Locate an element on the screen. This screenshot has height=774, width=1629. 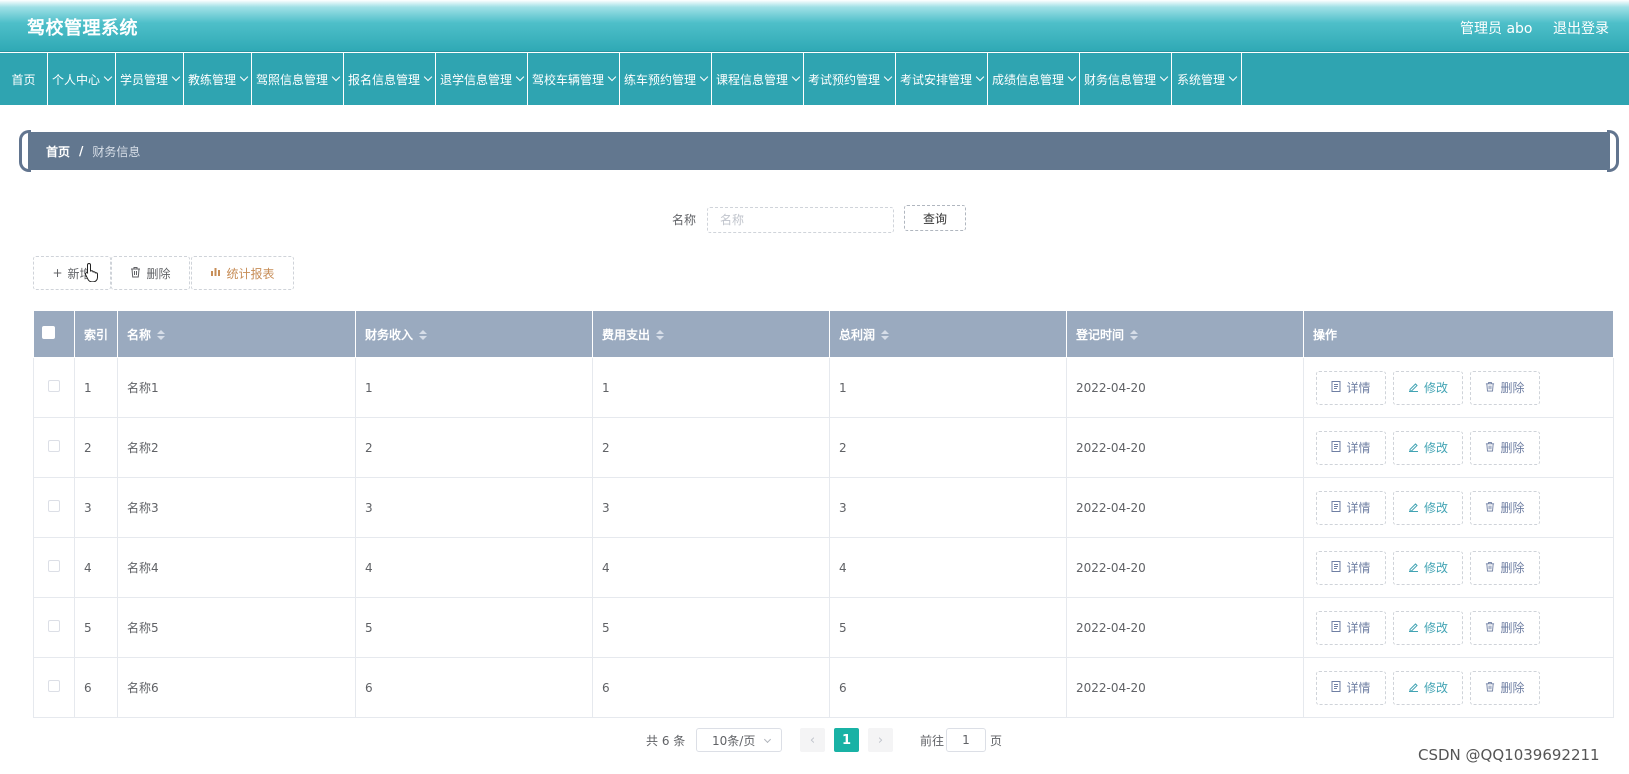
nav-item-5: 报名信息管理 is located at coordinates (390, 79).